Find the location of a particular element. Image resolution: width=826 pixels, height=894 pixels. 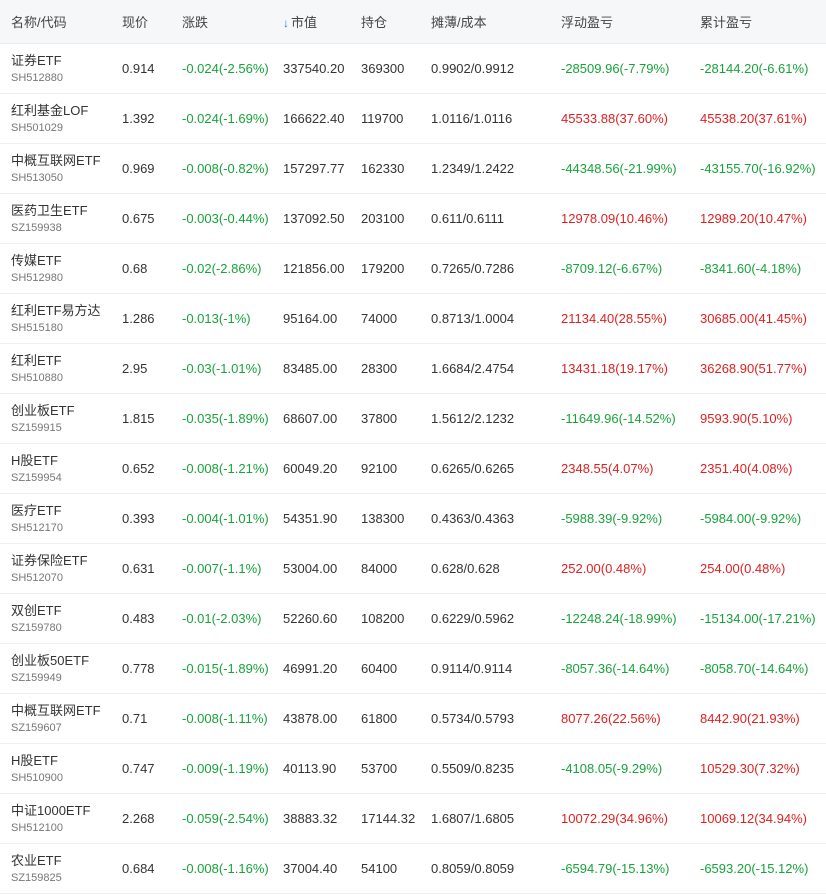

fund-name: 双创ETF is located at coordinates (61, 611).